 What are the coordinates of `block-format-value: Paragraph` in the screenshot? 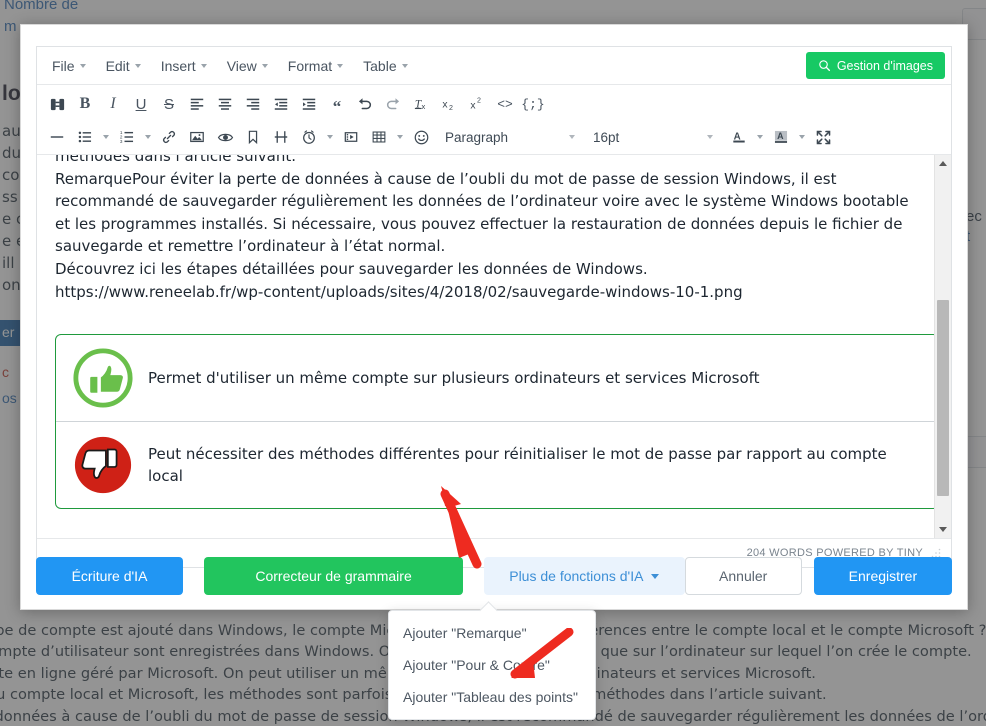 It's located at (477, 137).